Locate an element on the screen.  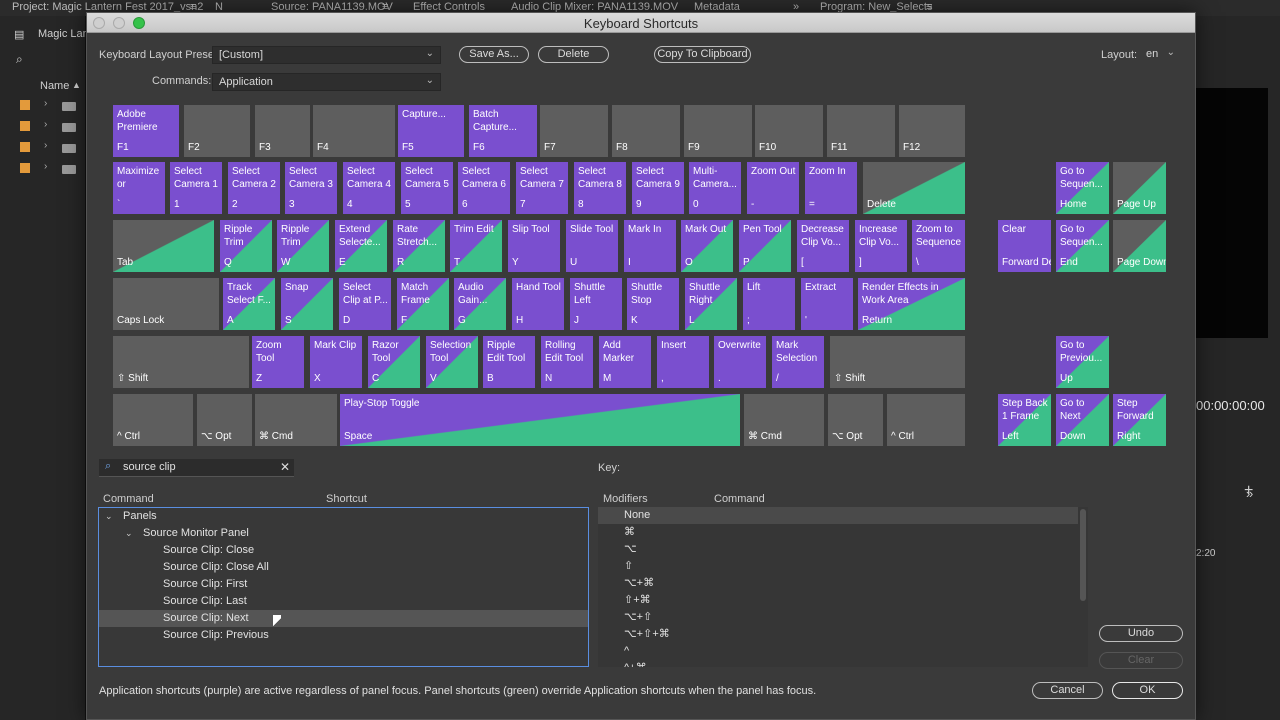
modifier-row: ⌥ is located at coordinates (838, 549).